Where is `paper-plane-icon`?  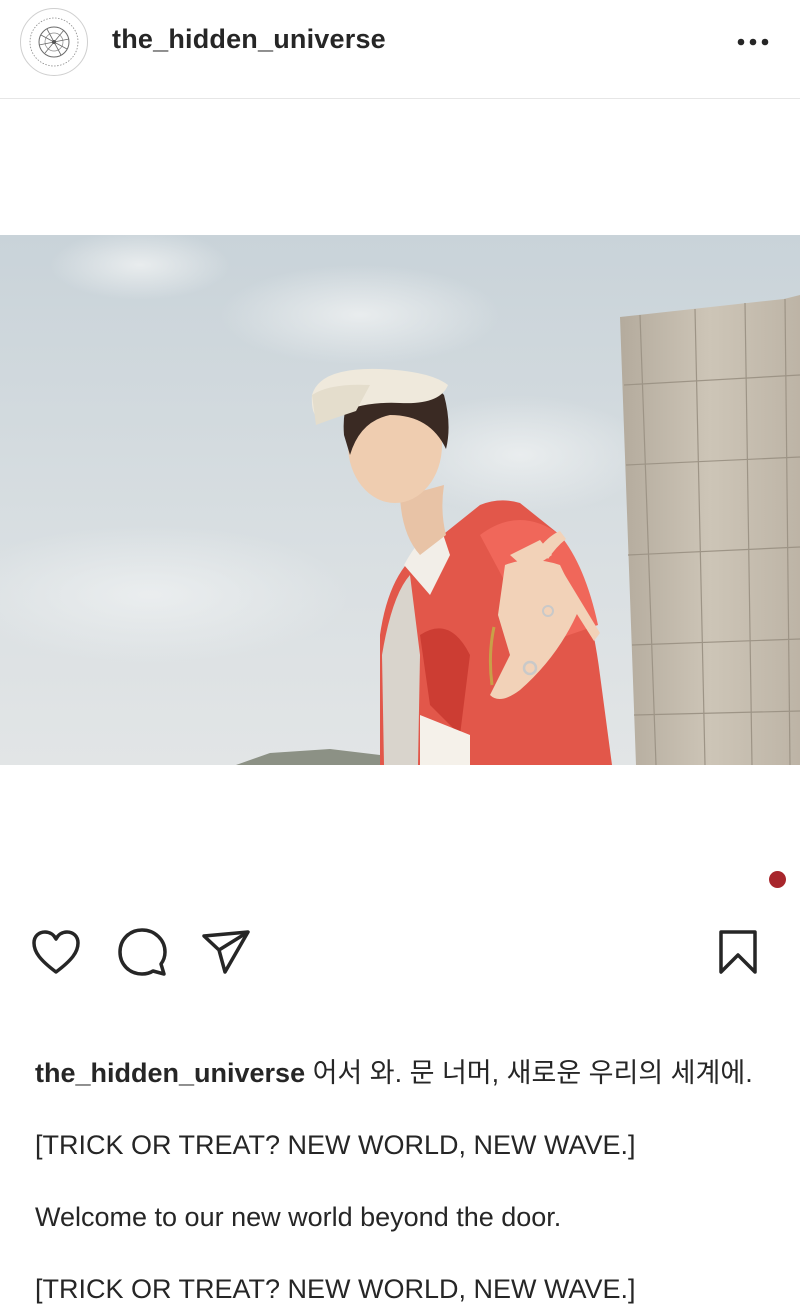 paper-plane-icon is located at coordinates (226, 952).